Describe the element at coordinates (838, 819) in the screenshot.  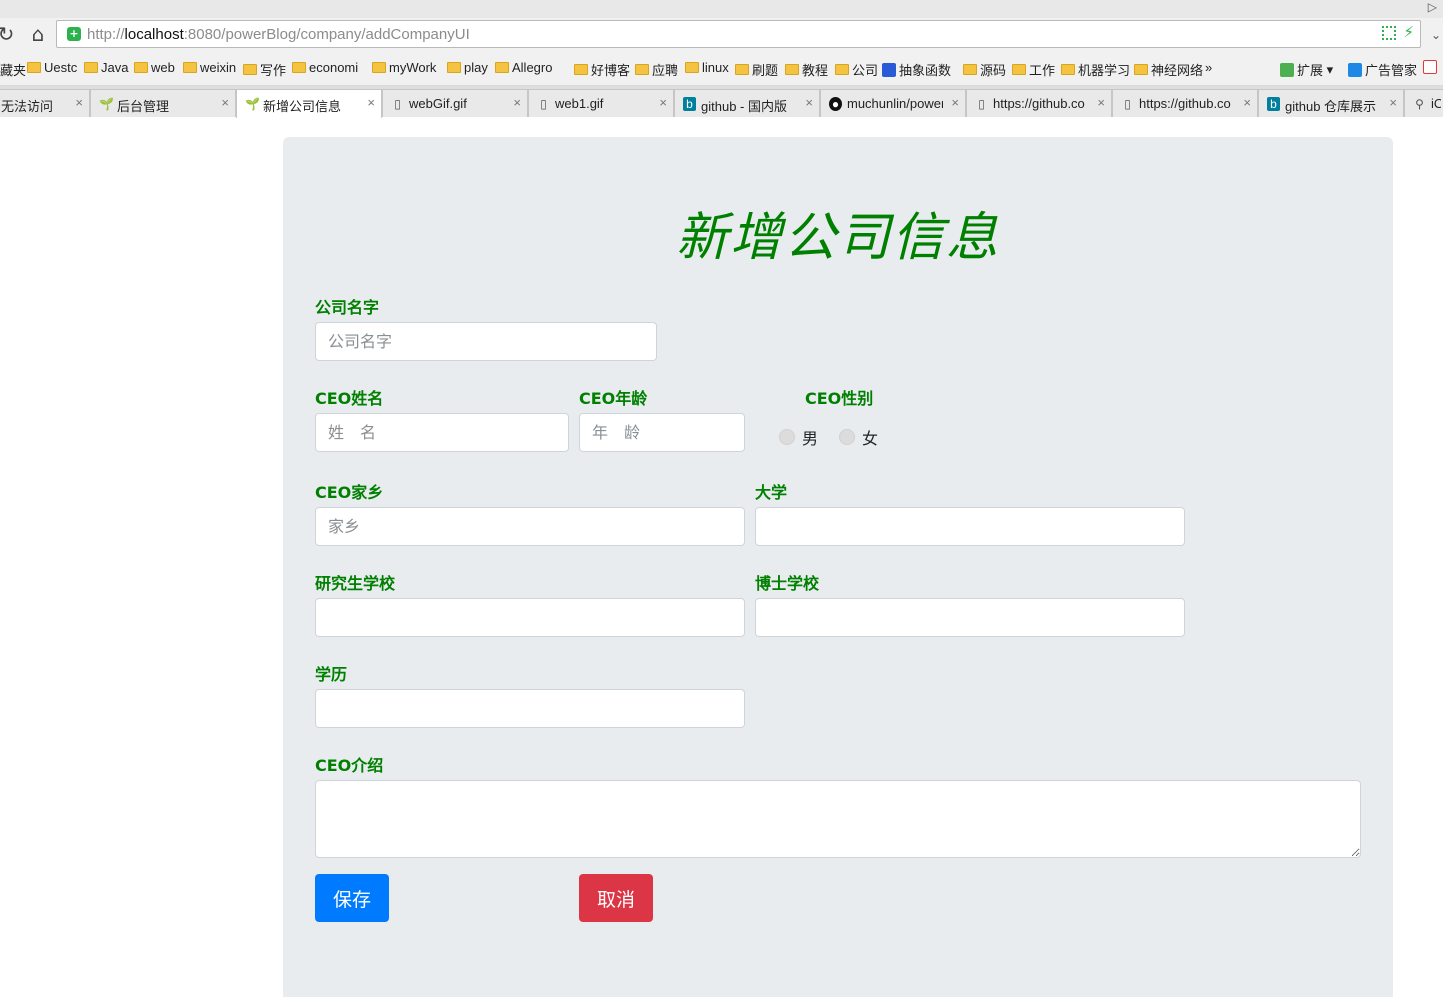
I see `ceo-intro-textarea` at that location.